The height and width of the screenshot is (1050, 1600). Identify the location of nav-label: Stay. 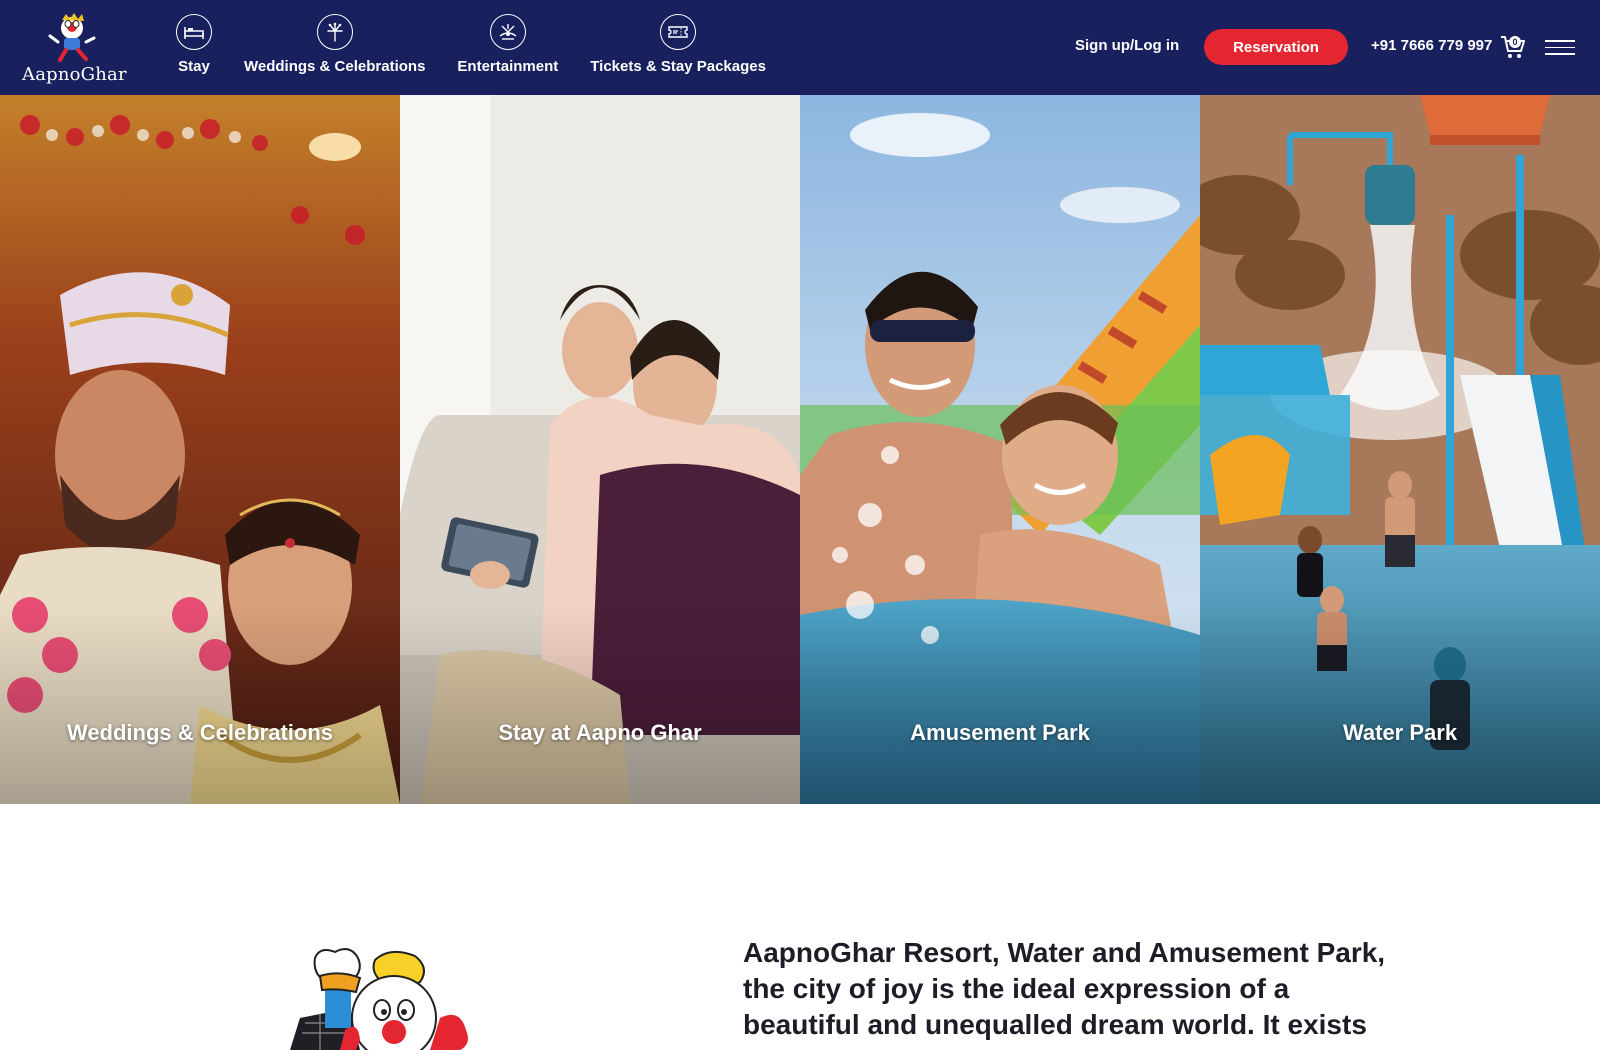
(194, 66).